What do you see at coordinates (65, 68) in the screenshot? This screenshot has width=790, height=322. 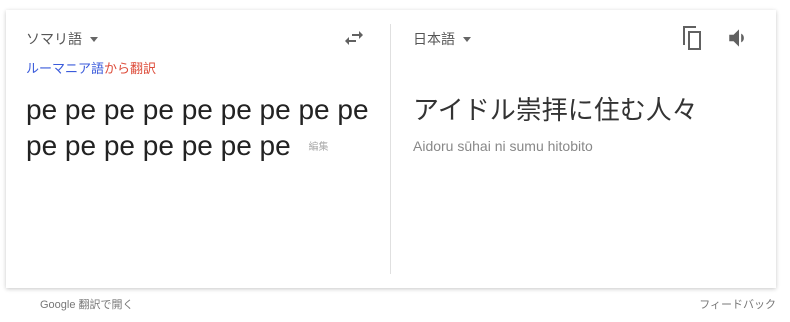 I see `translate-from-language: ルーマニア語` at bounding box center [65, 68].